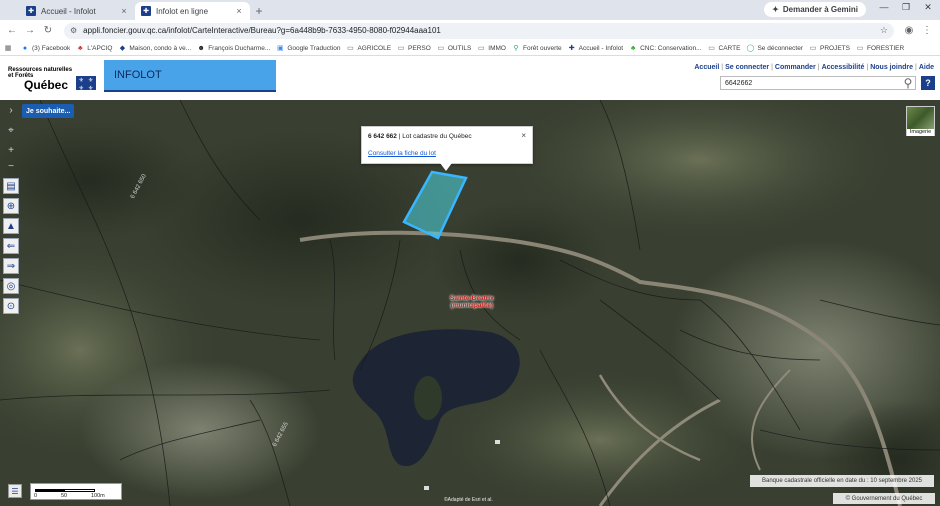 This screenshot has height=506, width=940. I want to click on basemap-toggle: Imagerie, so click(920, 121).